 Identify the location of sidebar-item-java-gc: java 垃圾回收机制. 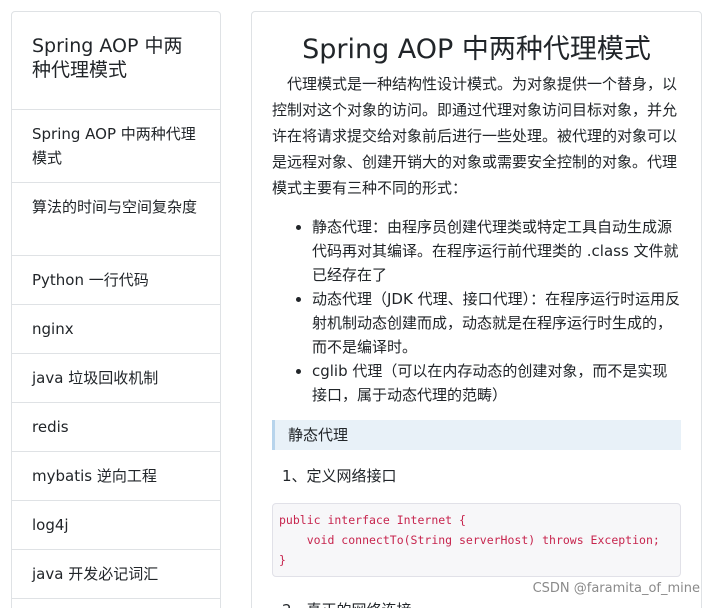
(116, 378).